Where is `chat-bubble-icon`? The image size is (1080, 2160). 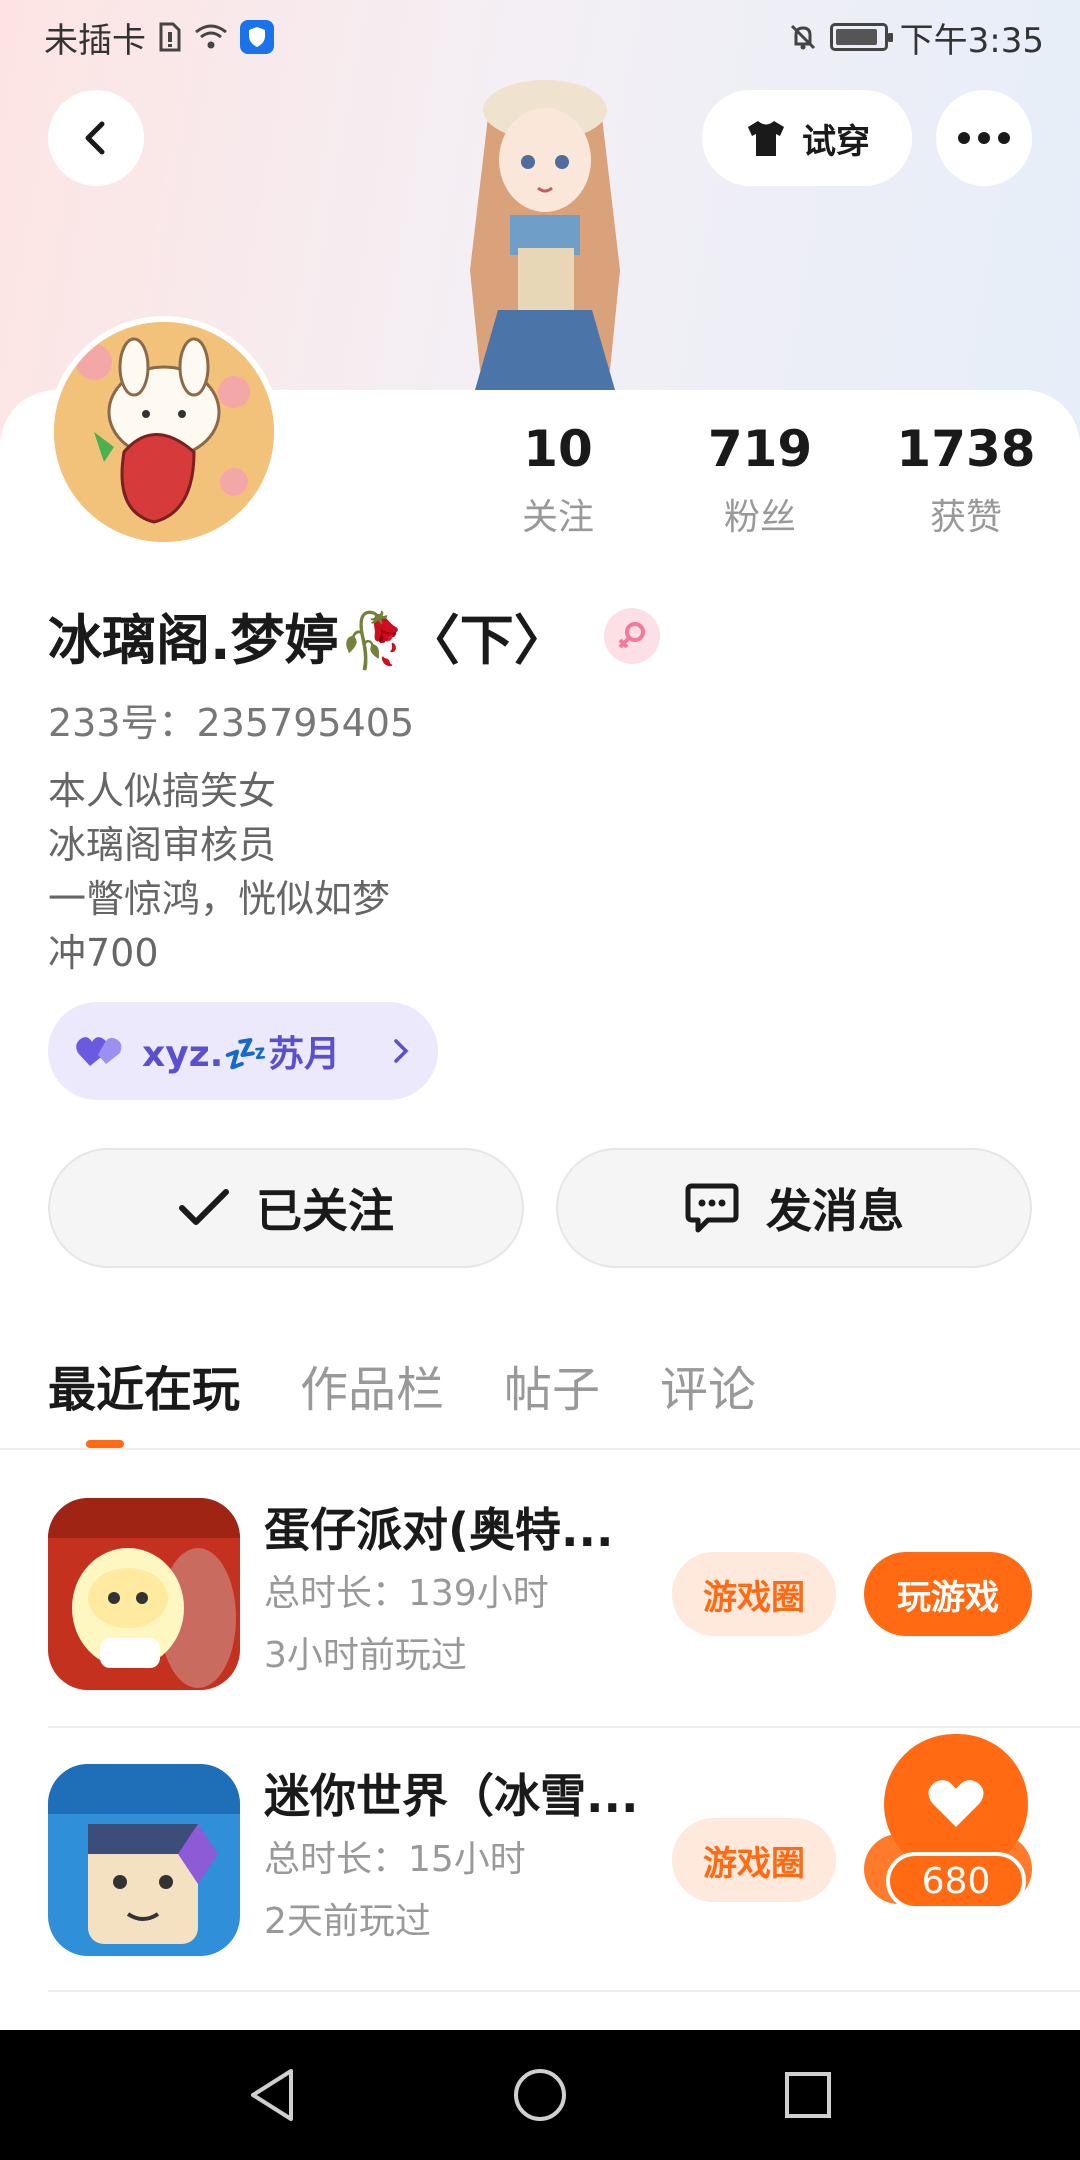
chat-bubble-icon is located at coordinates (712, 1208).